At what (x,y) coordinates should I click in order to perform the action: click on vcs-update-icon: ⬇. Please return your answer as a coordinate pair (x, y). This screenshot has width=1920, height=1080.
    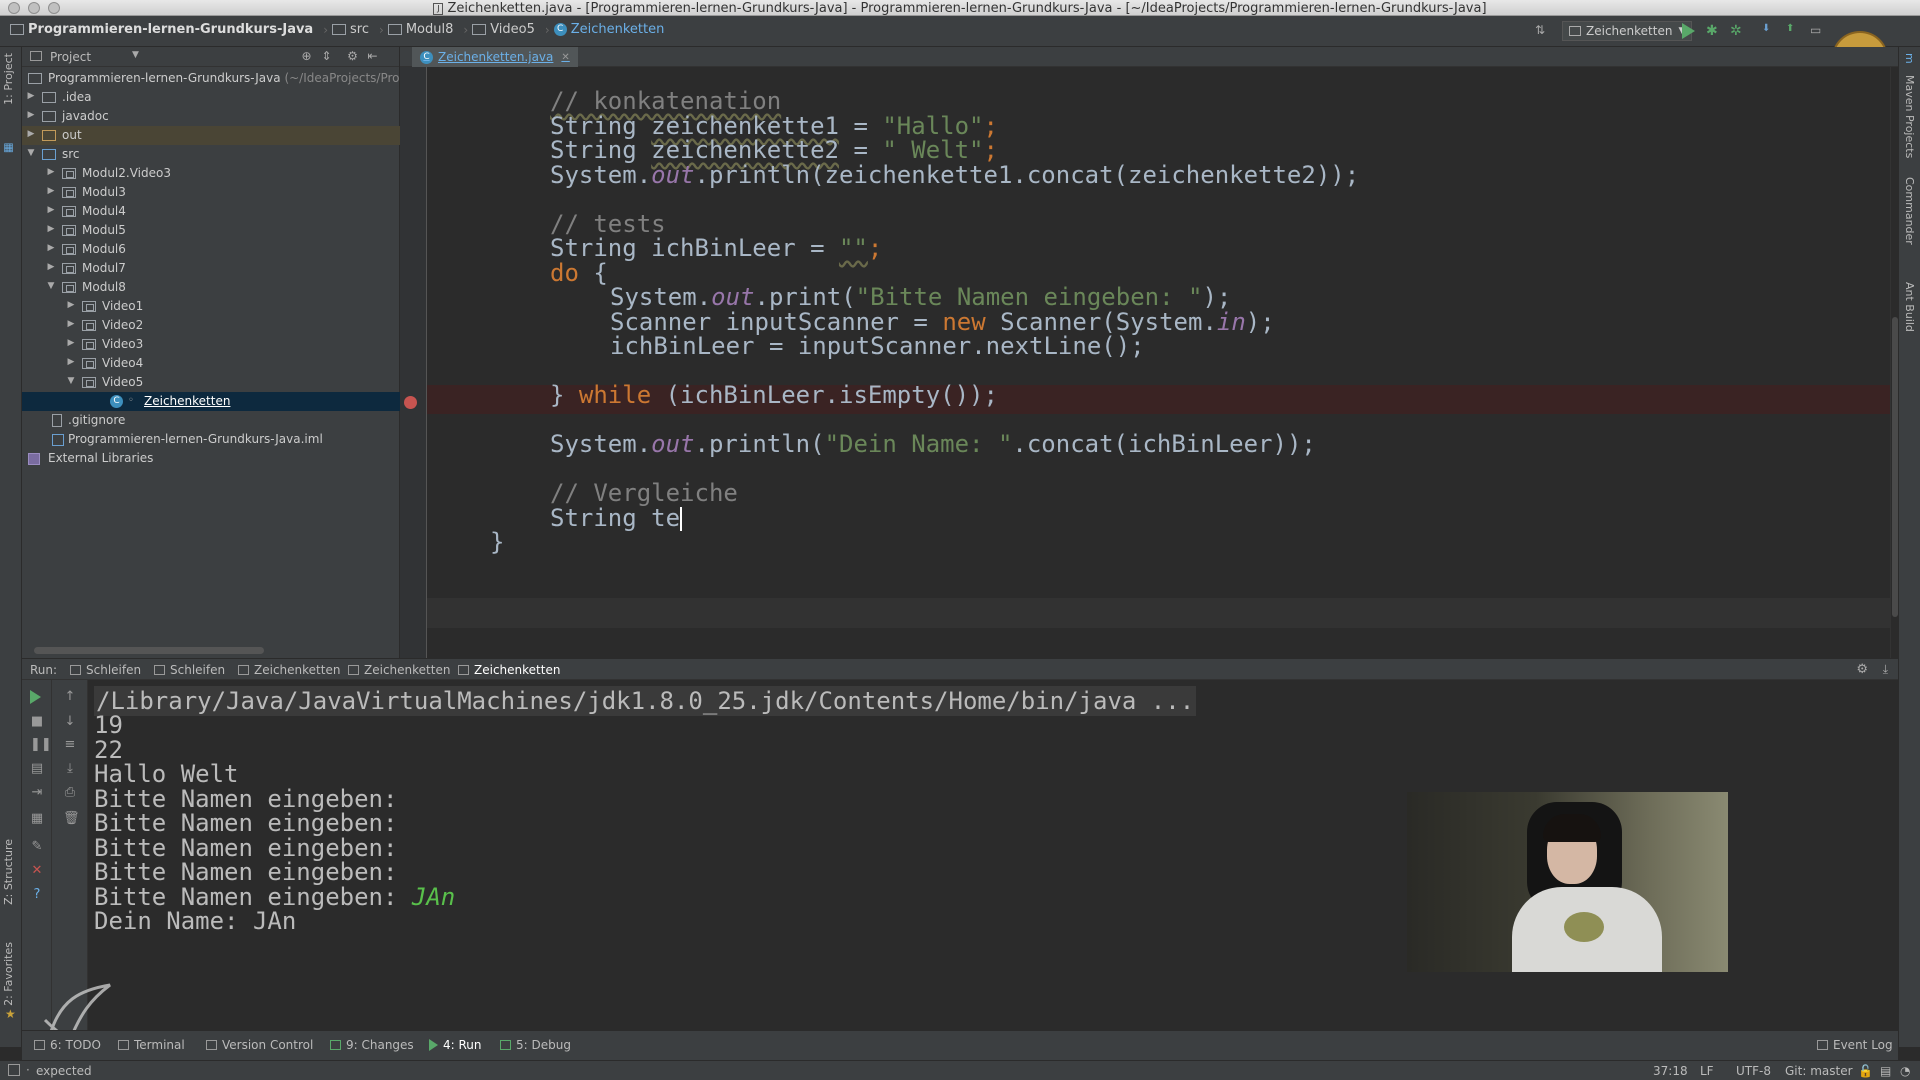
    Looking at the image, I should click on (1770, 31).